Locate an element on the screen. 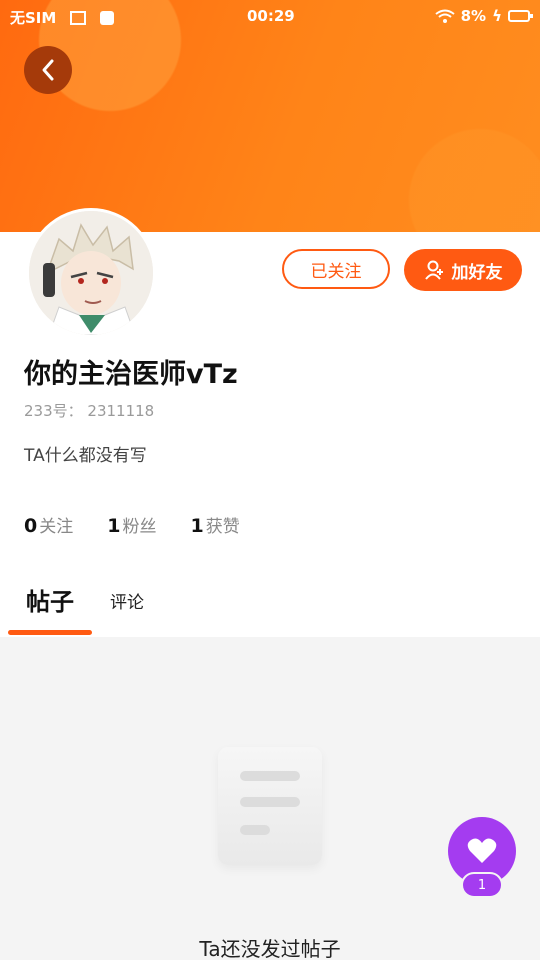 This screenshot has width=540, height=962. add-friend-button: 加好友 is located at coordinates (463, 270).